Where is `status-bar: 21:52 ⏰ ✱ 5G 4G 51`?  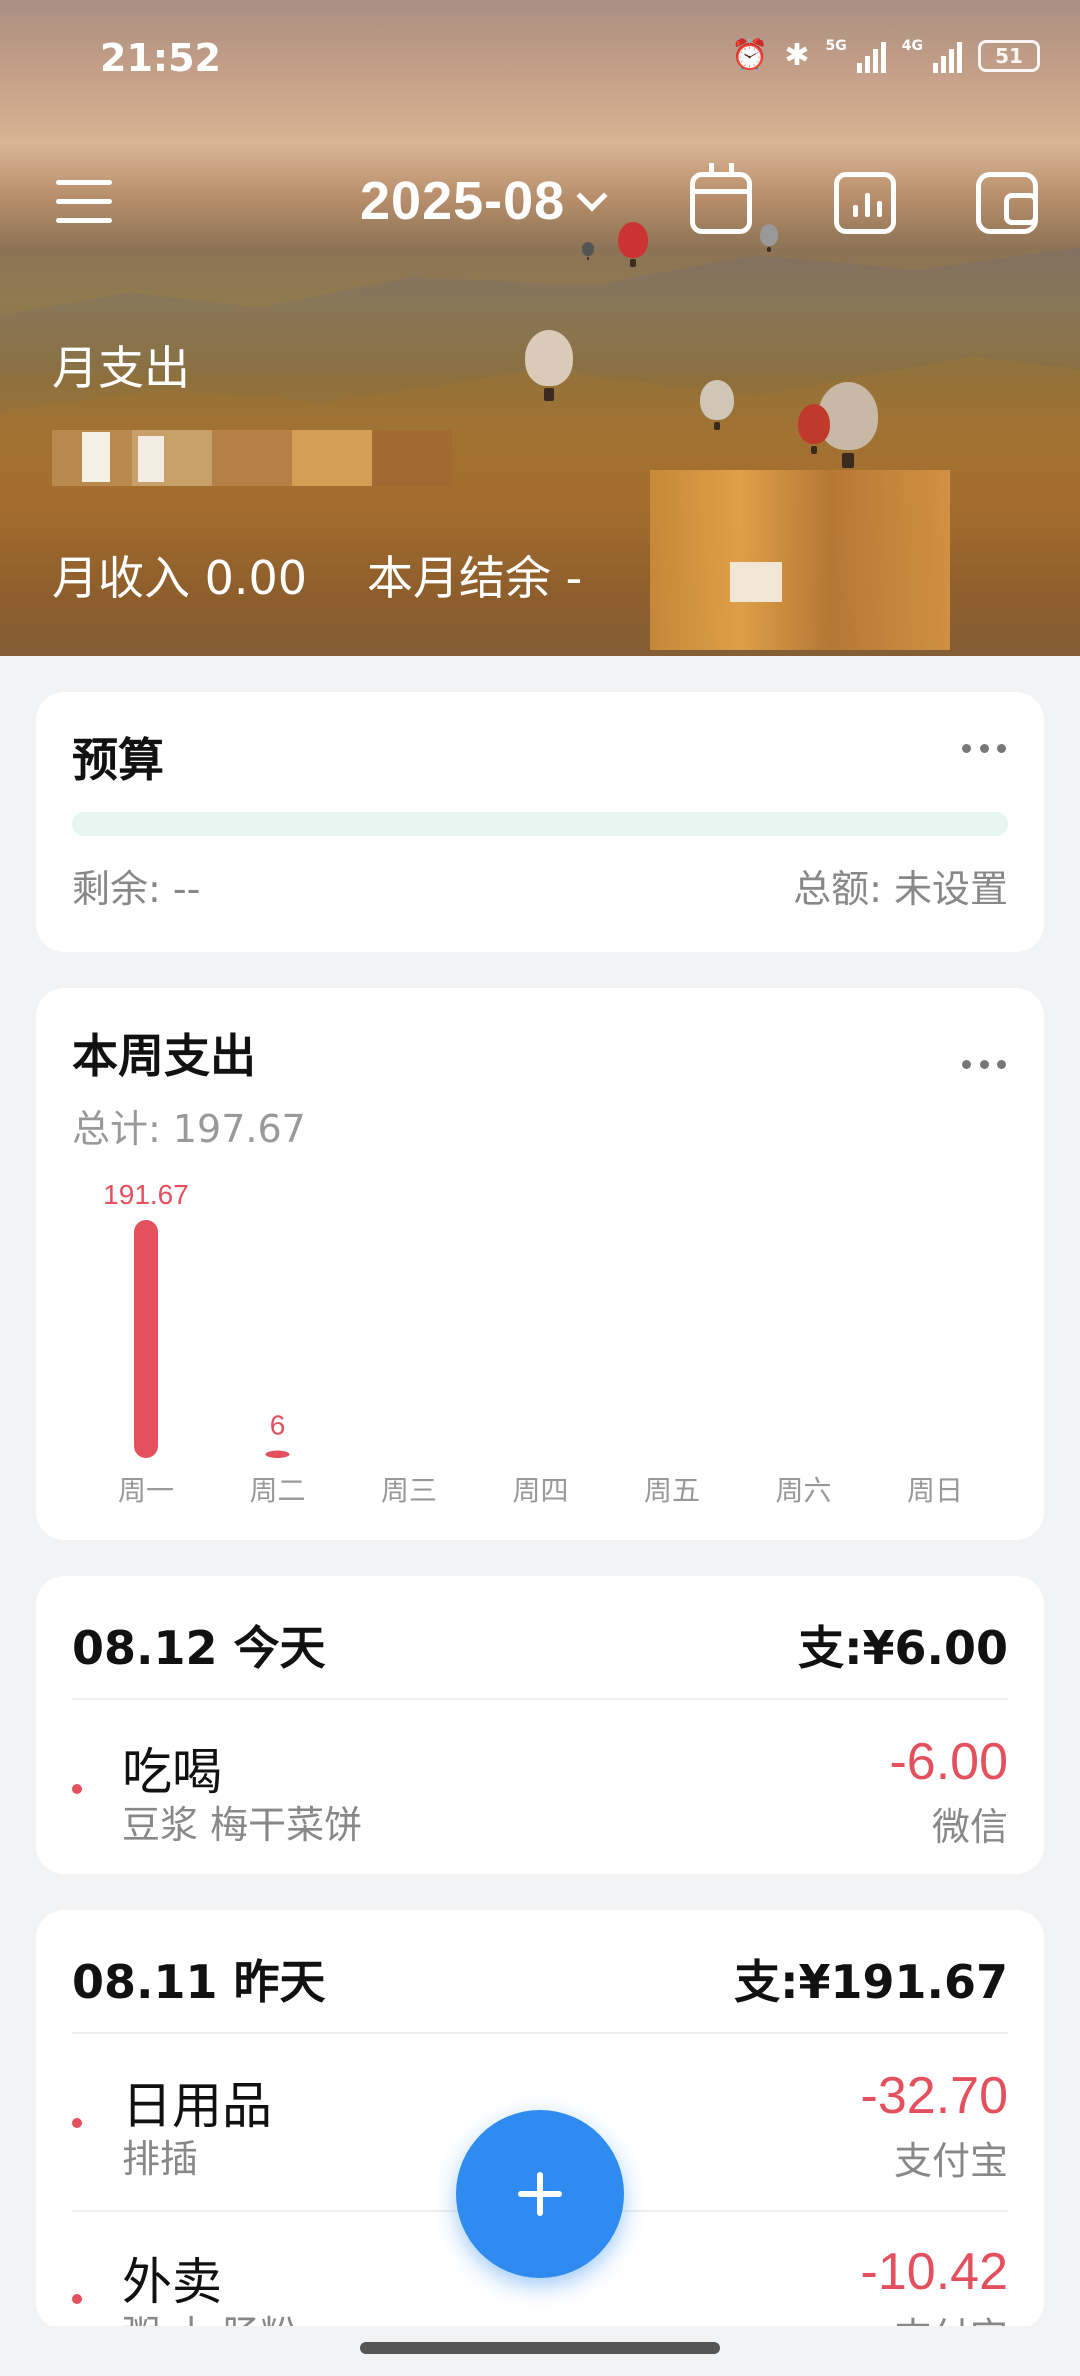 status-bar: 21:52 ⏰ ✱ 5G 4G 51 is located at coordinates (540, 60).